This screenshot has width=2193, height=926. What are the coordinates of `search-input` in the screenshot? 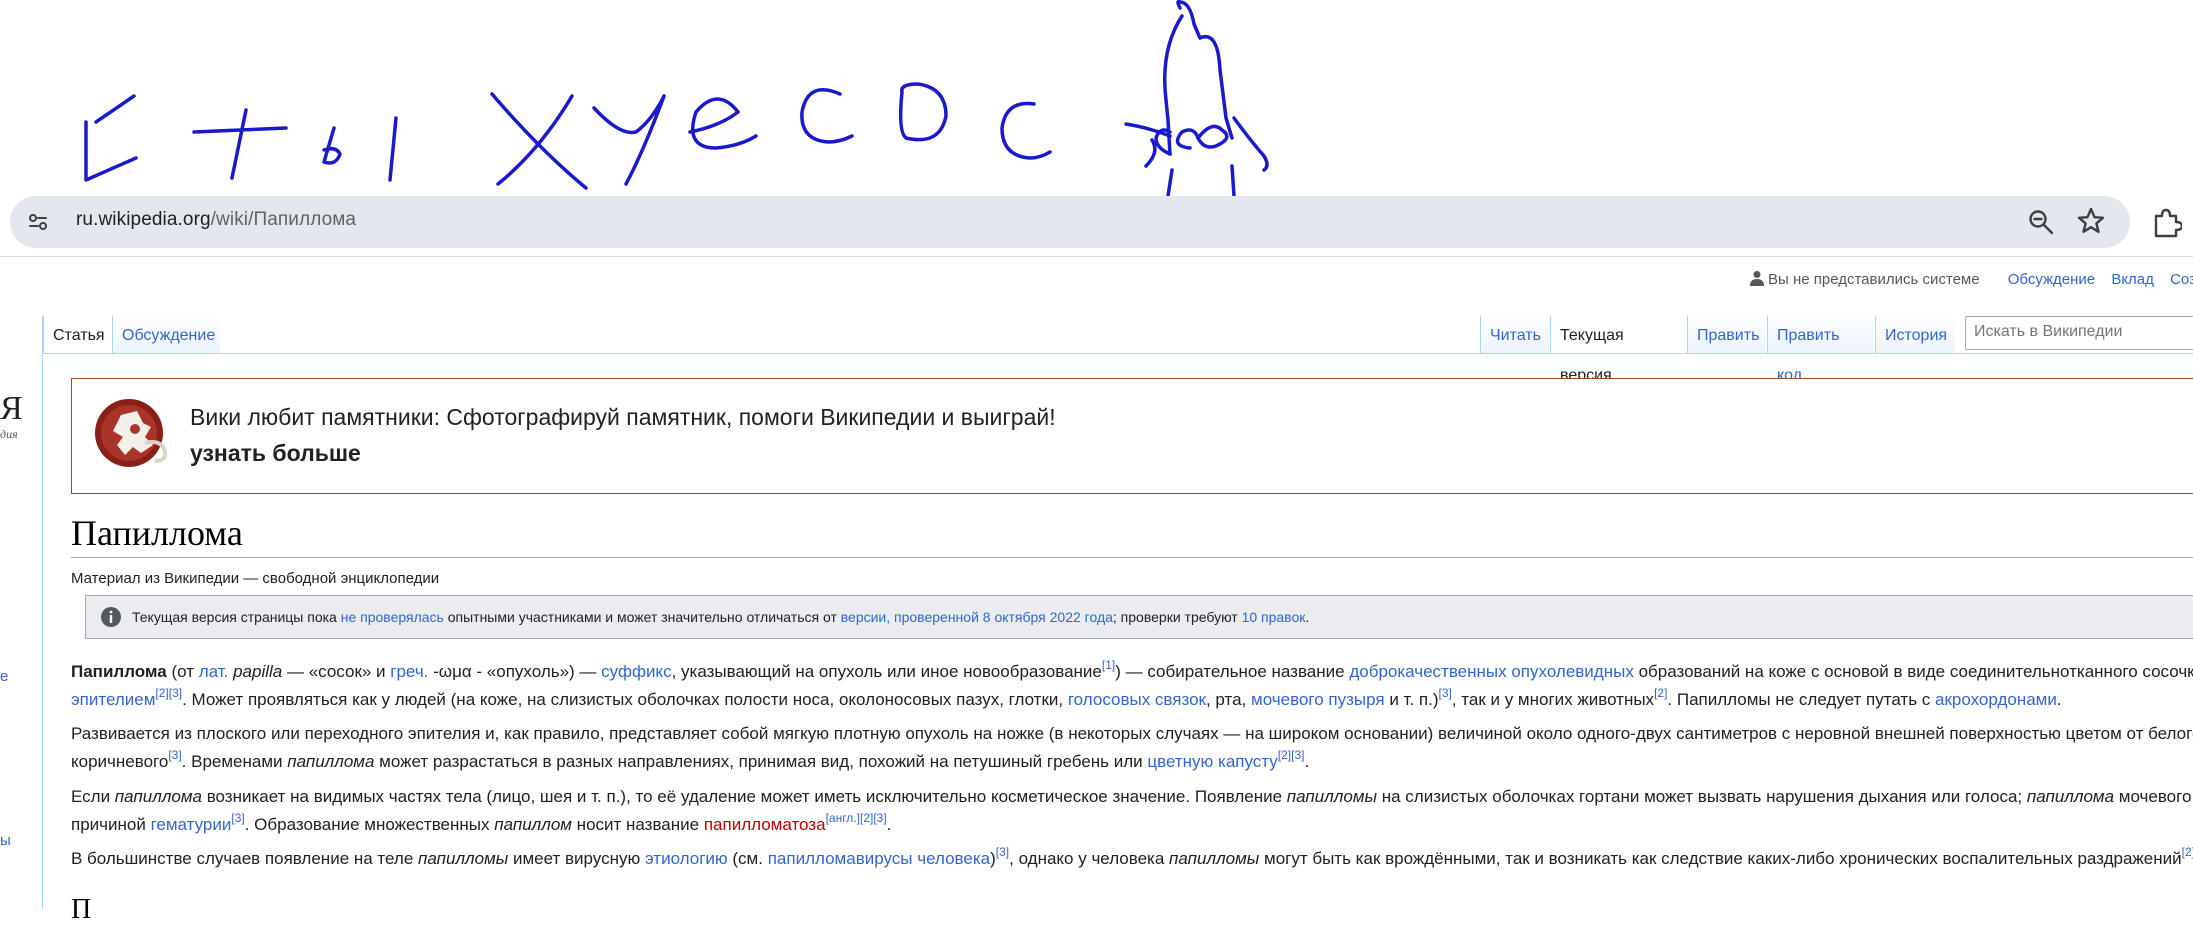 It's located at (2079, 332).